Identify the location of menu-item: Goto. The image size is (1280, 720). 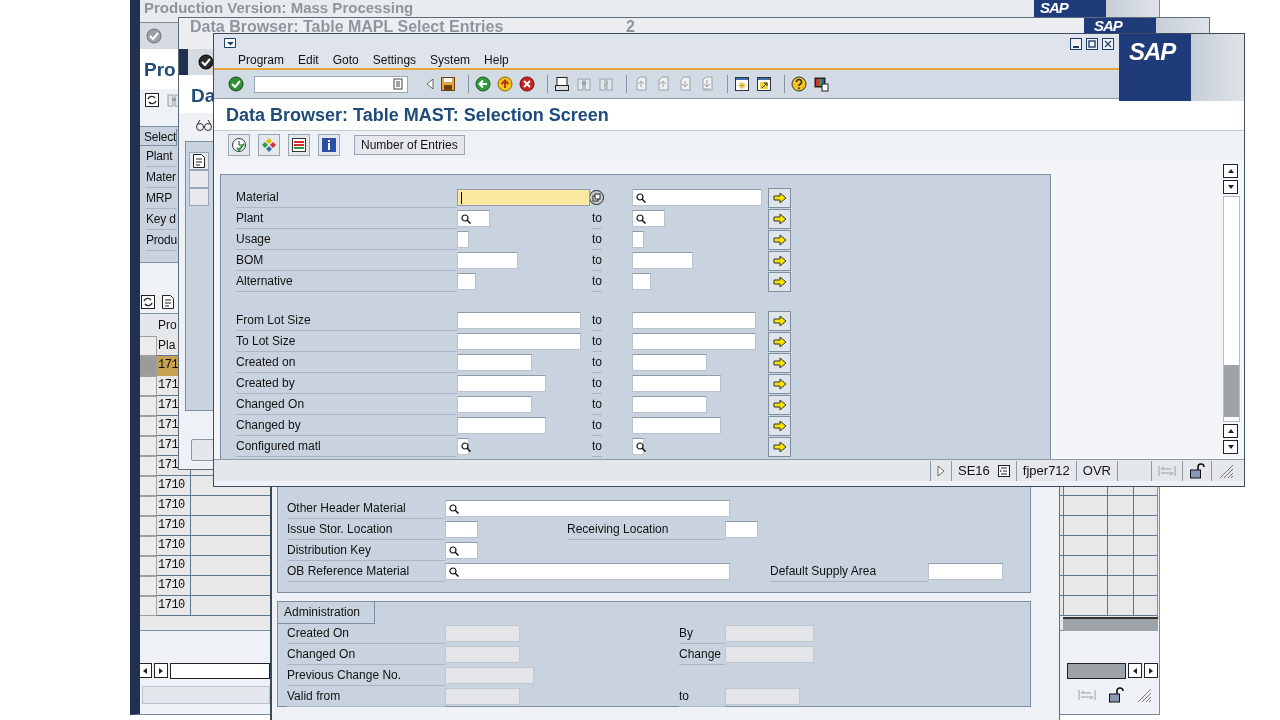
(345, 59).